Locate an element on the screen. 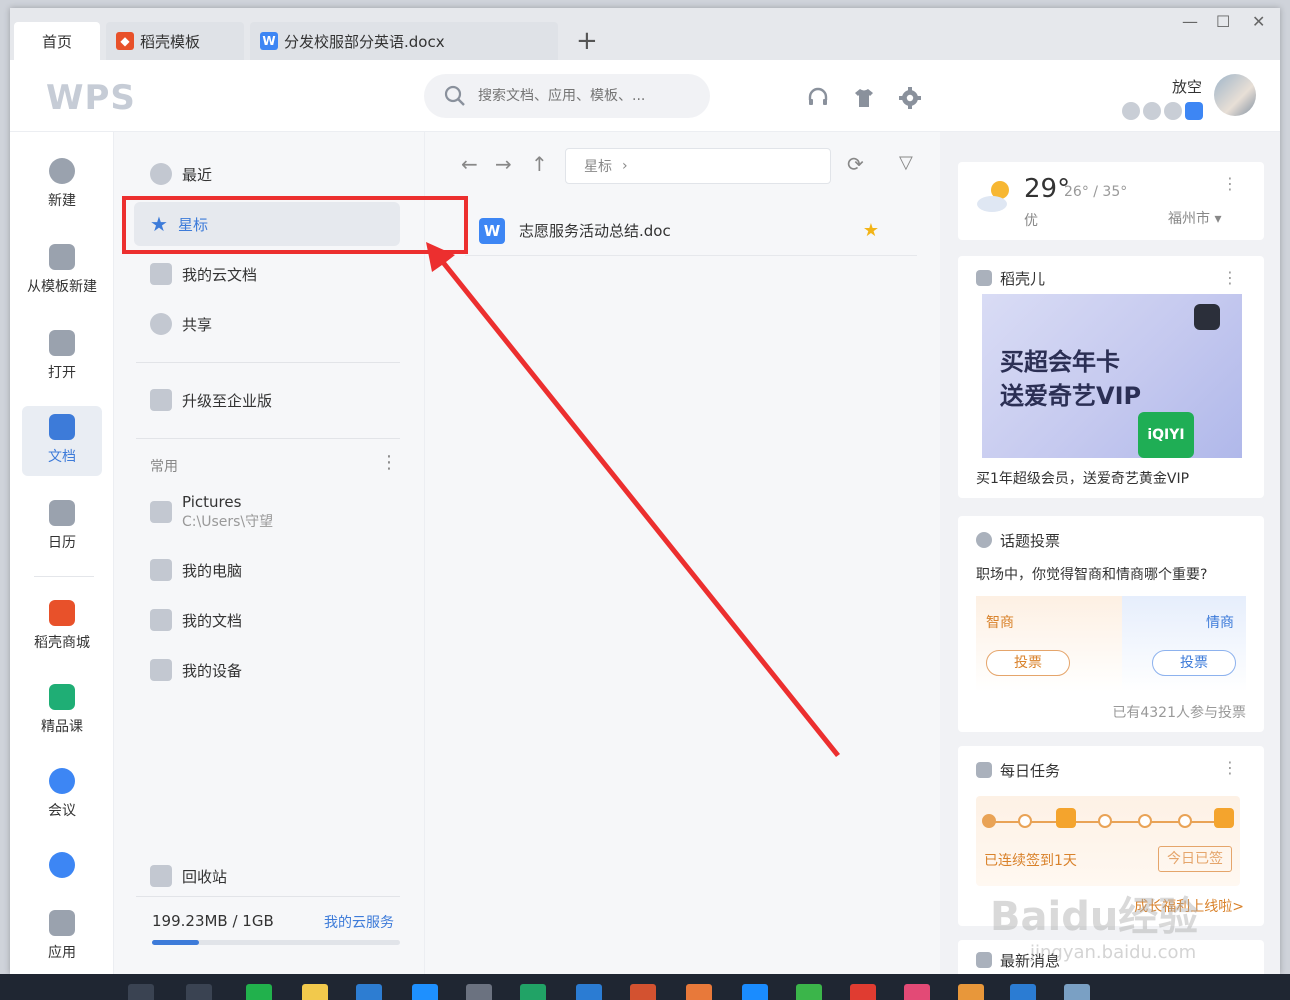 This screenshot has height=1000, width=1290. store-icon is located at coordinates (479, 992).